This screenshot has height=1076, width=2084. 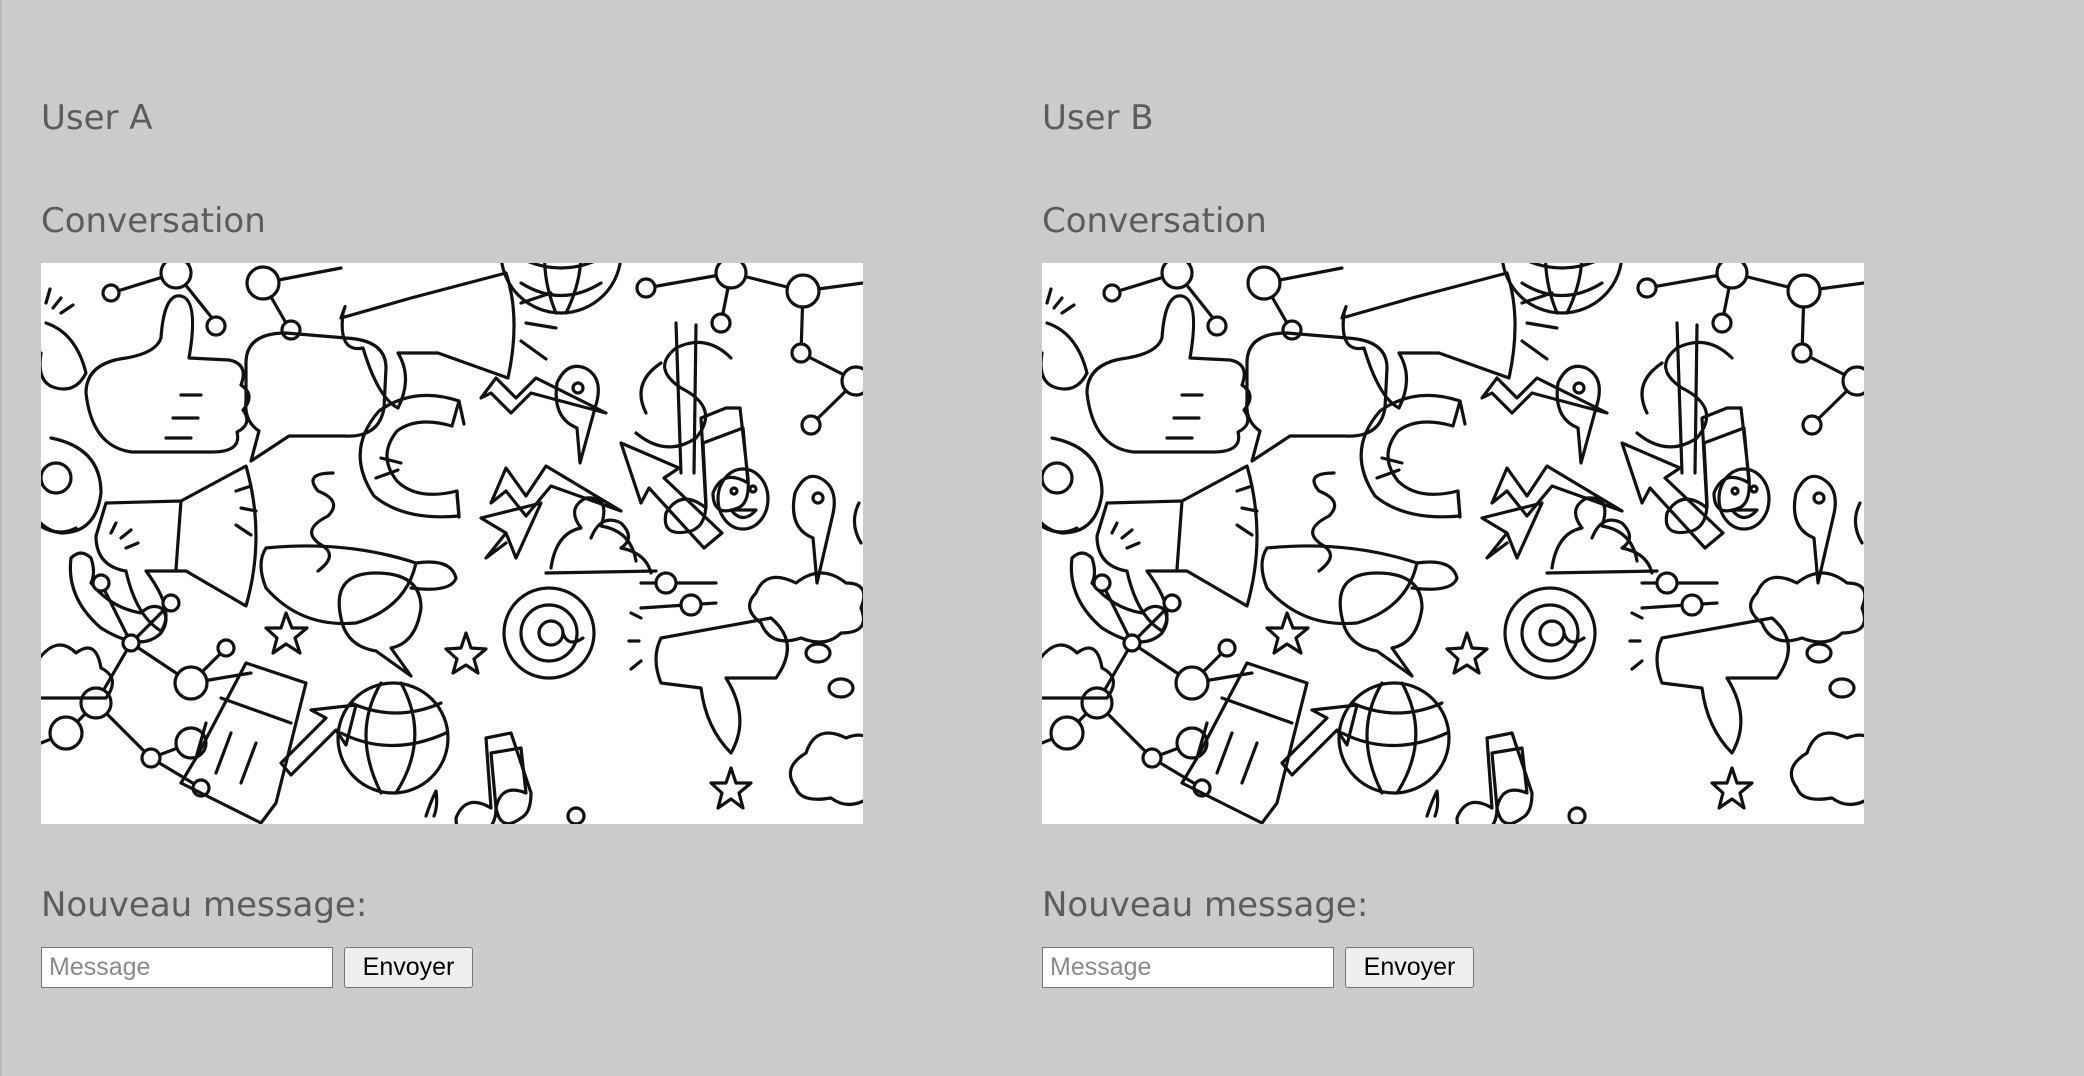 I want to click on page-left-border, so click(x=1, y=538).